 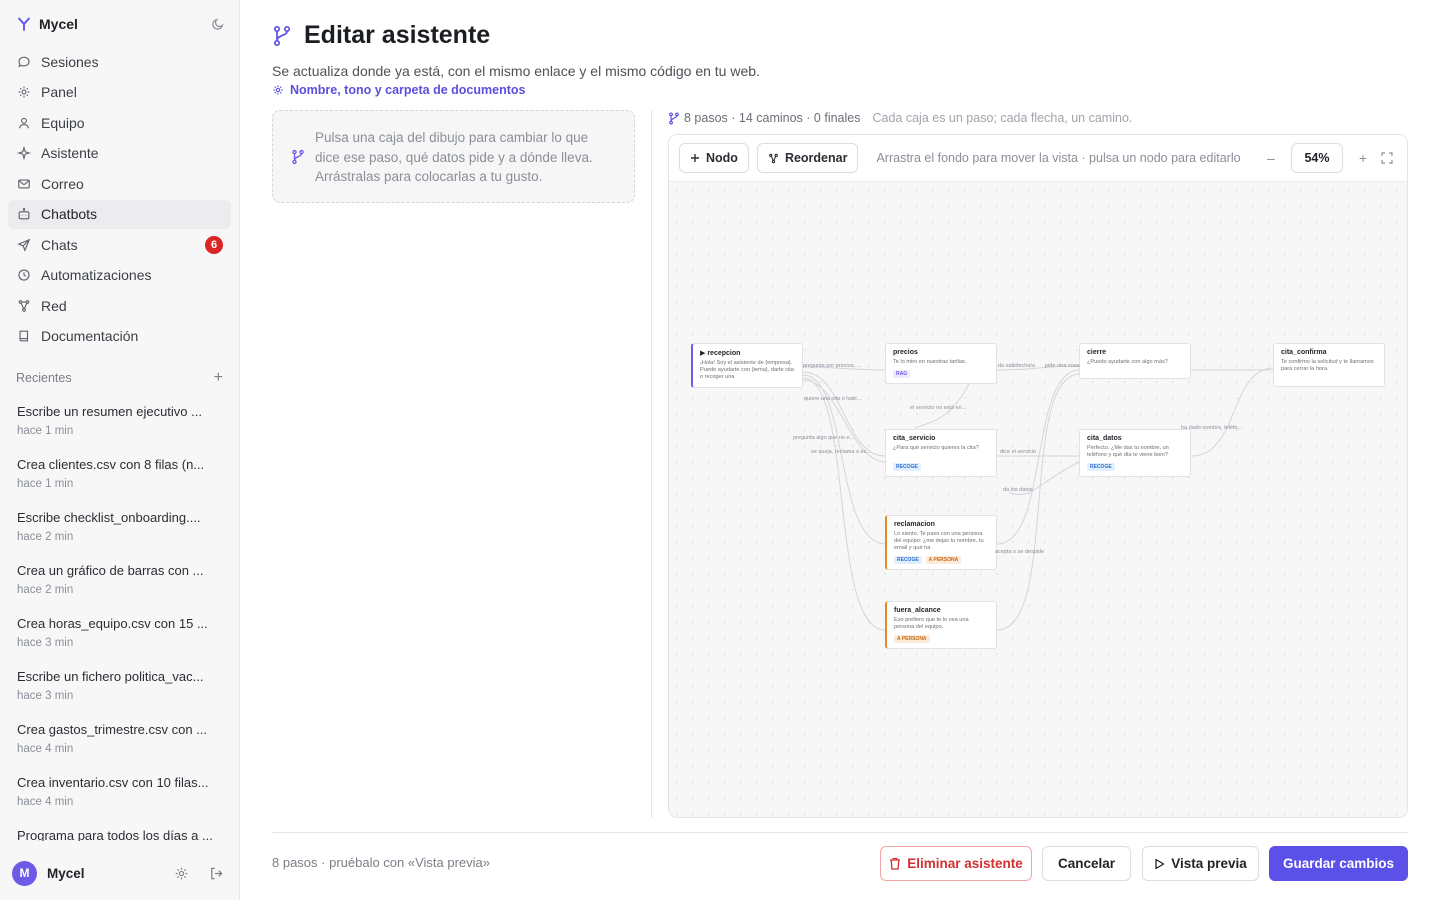 I want to click on delete-assistant-button: Eliminar asistente, so click(x=956, y=863).